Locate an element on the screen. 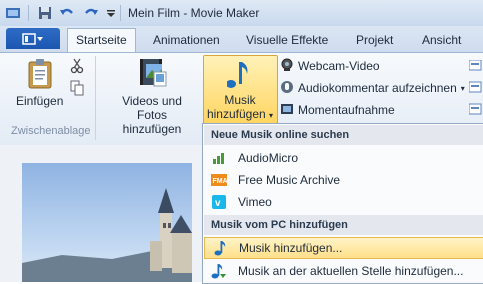 This screenshot has height=284, width=483. videos-photos-icon is located at coordinates (153, 73).